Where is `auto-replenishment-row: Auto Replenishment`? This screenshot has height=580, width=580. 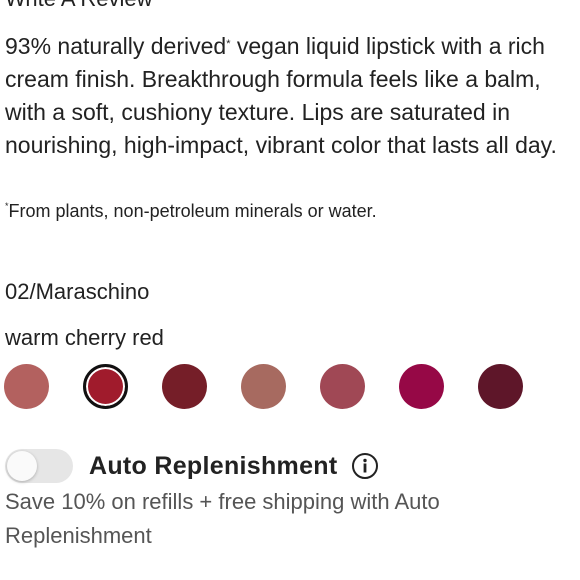 auto-replenishment-row: Auto Replenishment is located at coordinates (192, 466).